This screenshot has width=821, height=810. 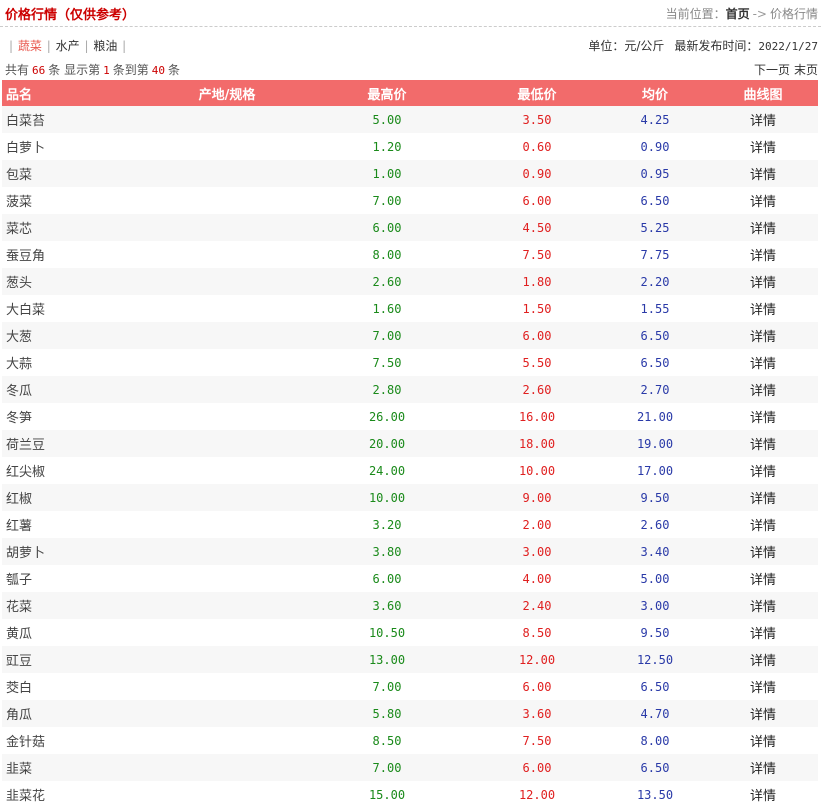 What do you see at coordinates (410, 227) in the screenshot?
I see `table-row: 菜芯 6.00 4.50 5.25 详情` at bounding box center [410, 227].